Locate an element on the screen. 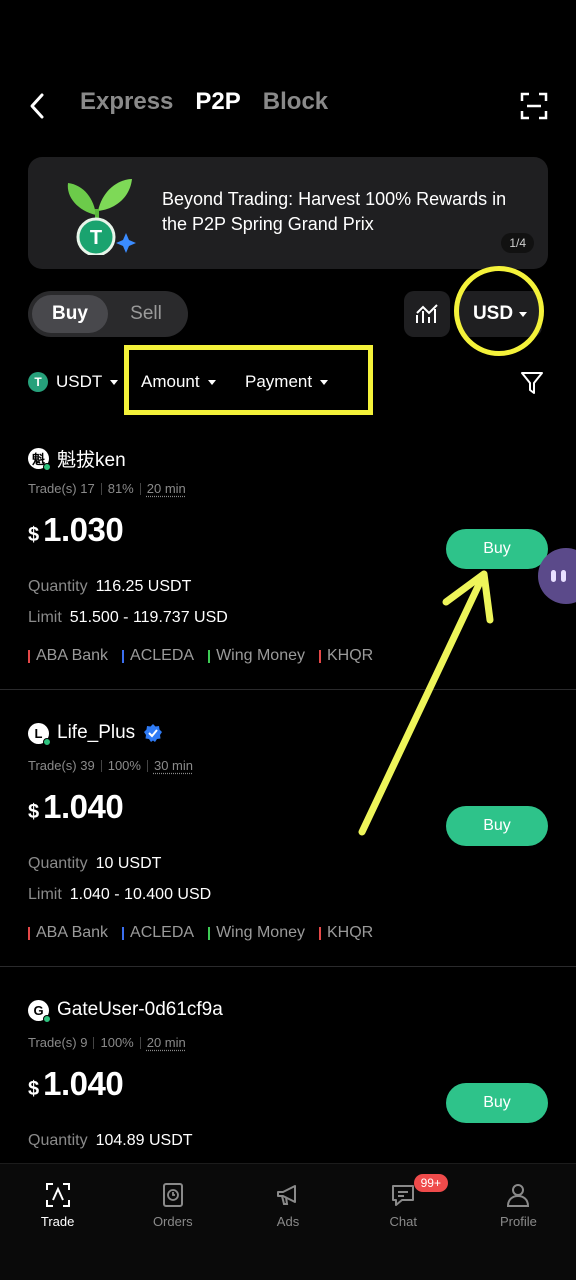  plant-coin-icon: T is located at coordinates (101, 217).